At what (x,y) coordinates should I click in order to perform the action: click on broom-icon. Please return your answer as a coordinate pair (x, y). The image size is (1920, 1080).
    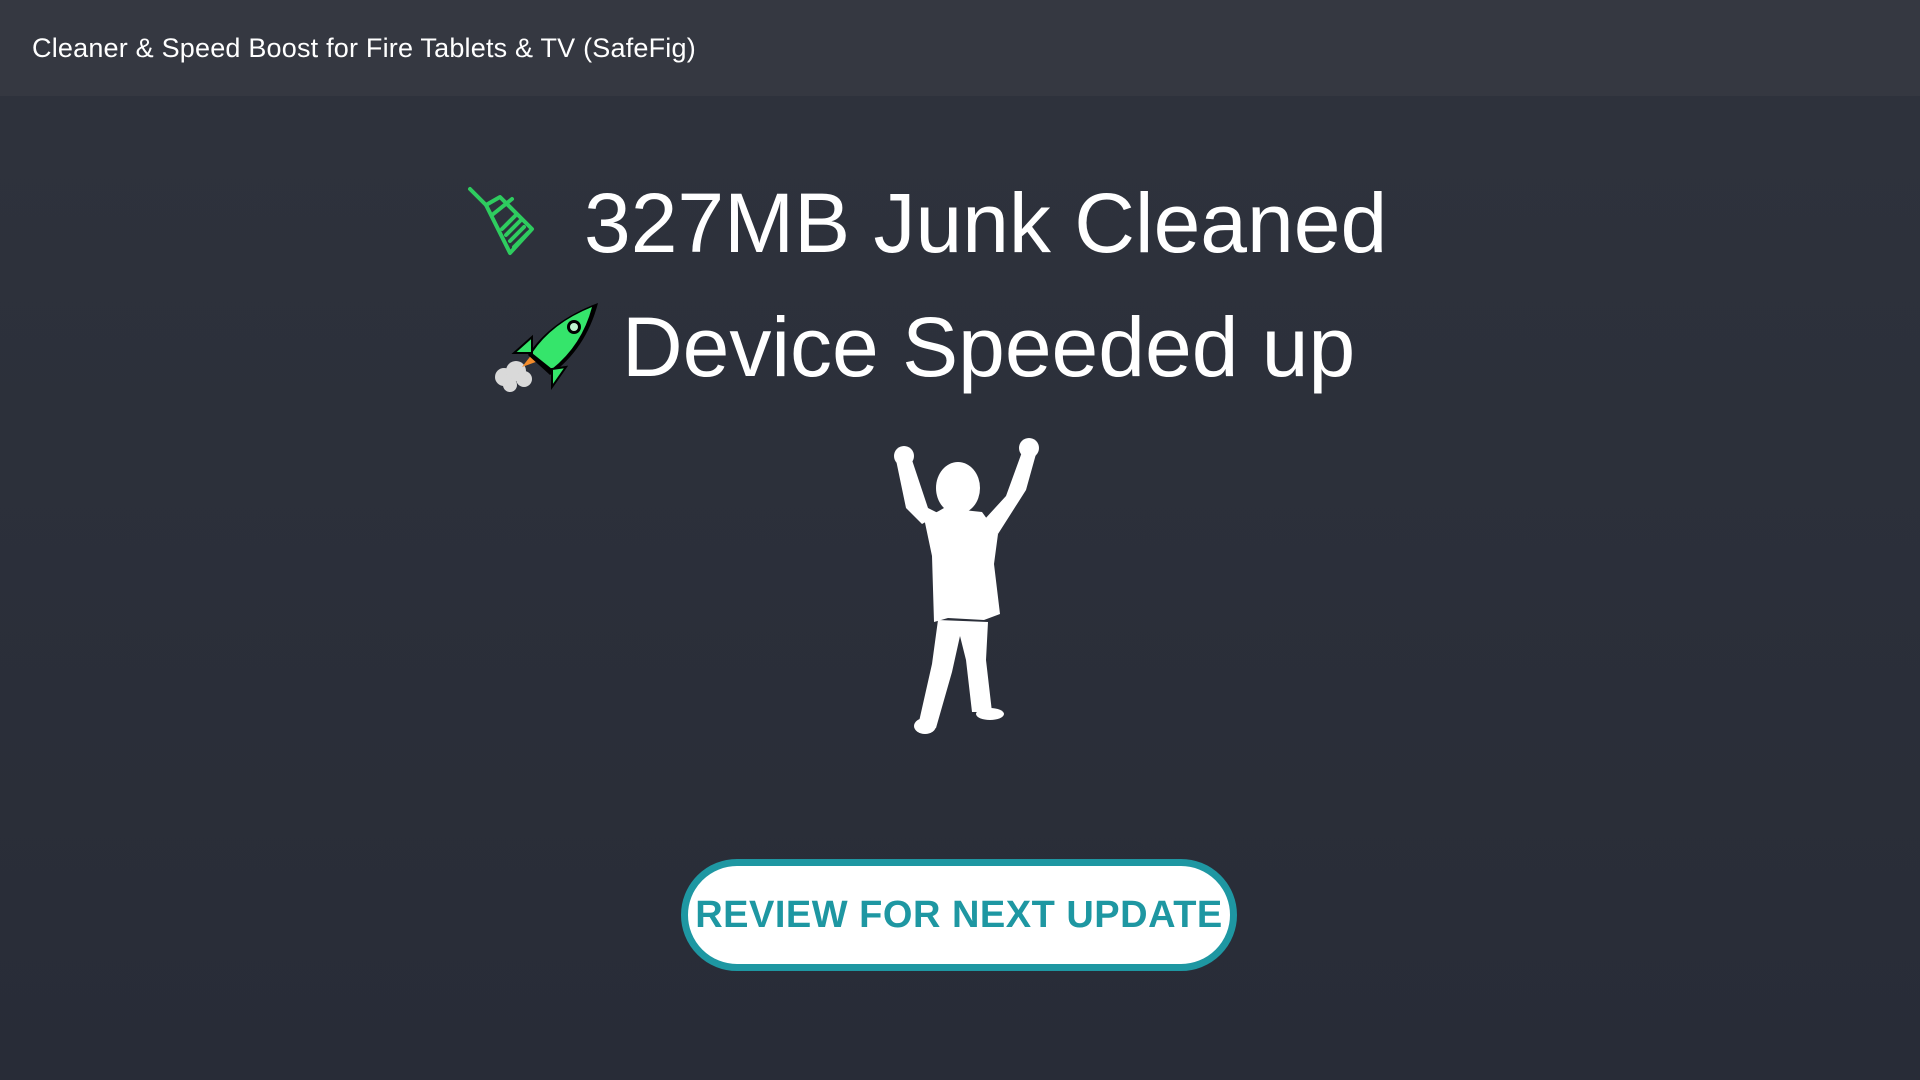
    Looking at the image, I should click on (502, 223).